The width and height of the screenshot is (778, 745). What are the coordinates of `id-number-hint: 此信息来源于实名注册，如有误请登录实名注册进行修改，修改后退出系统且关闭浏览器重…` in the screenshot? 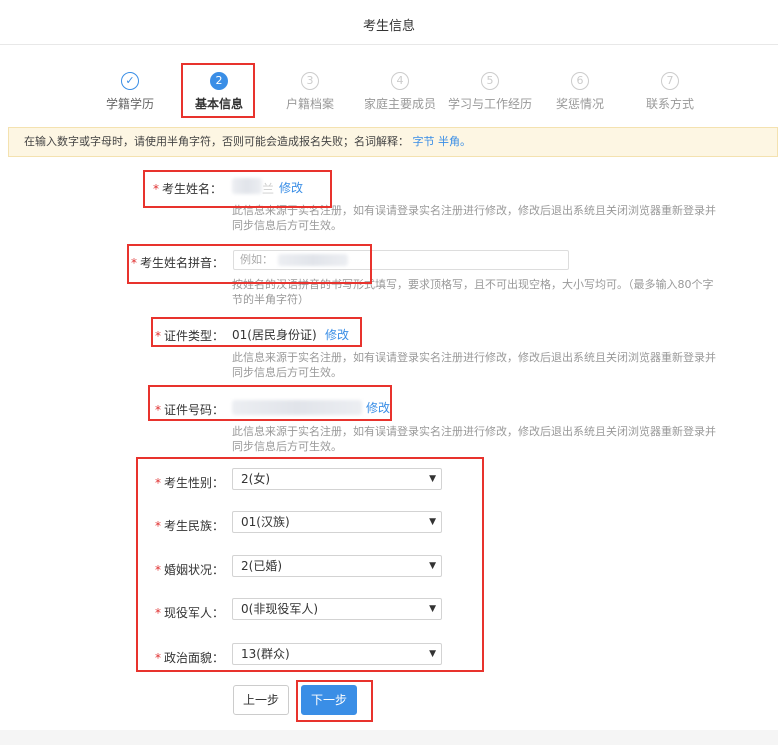 It's located at (474, 439).